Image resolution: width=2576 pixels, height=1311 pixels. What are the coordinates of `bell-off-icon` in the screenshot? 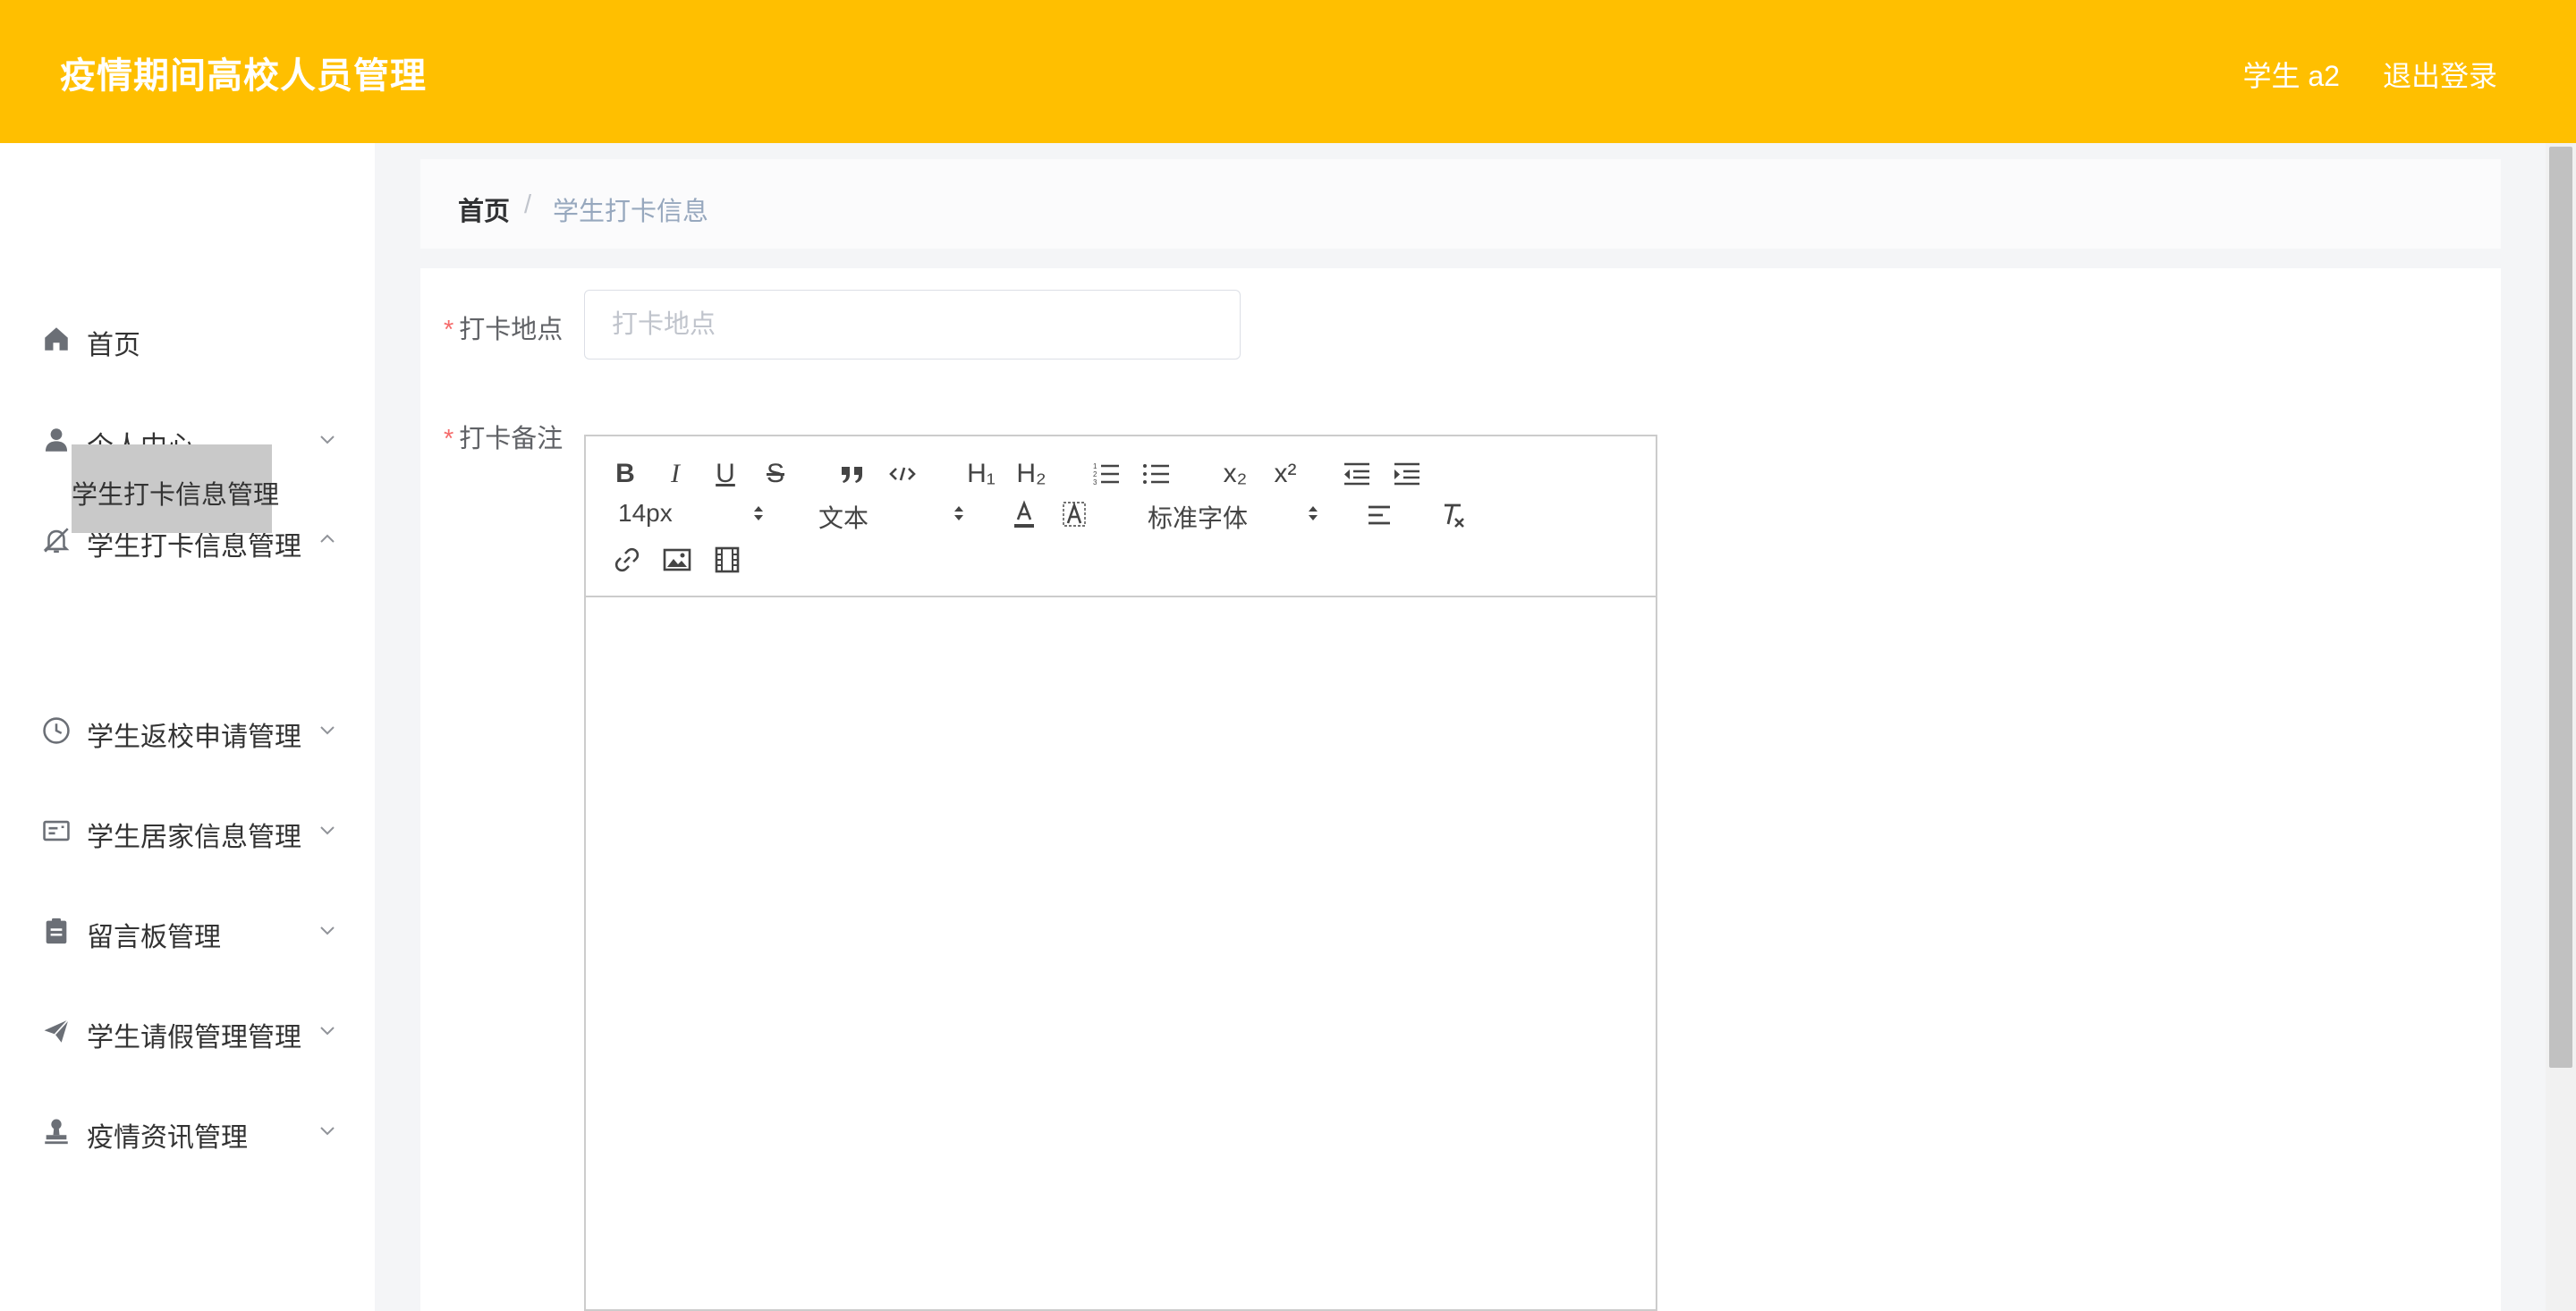 It's located at (56, 541).